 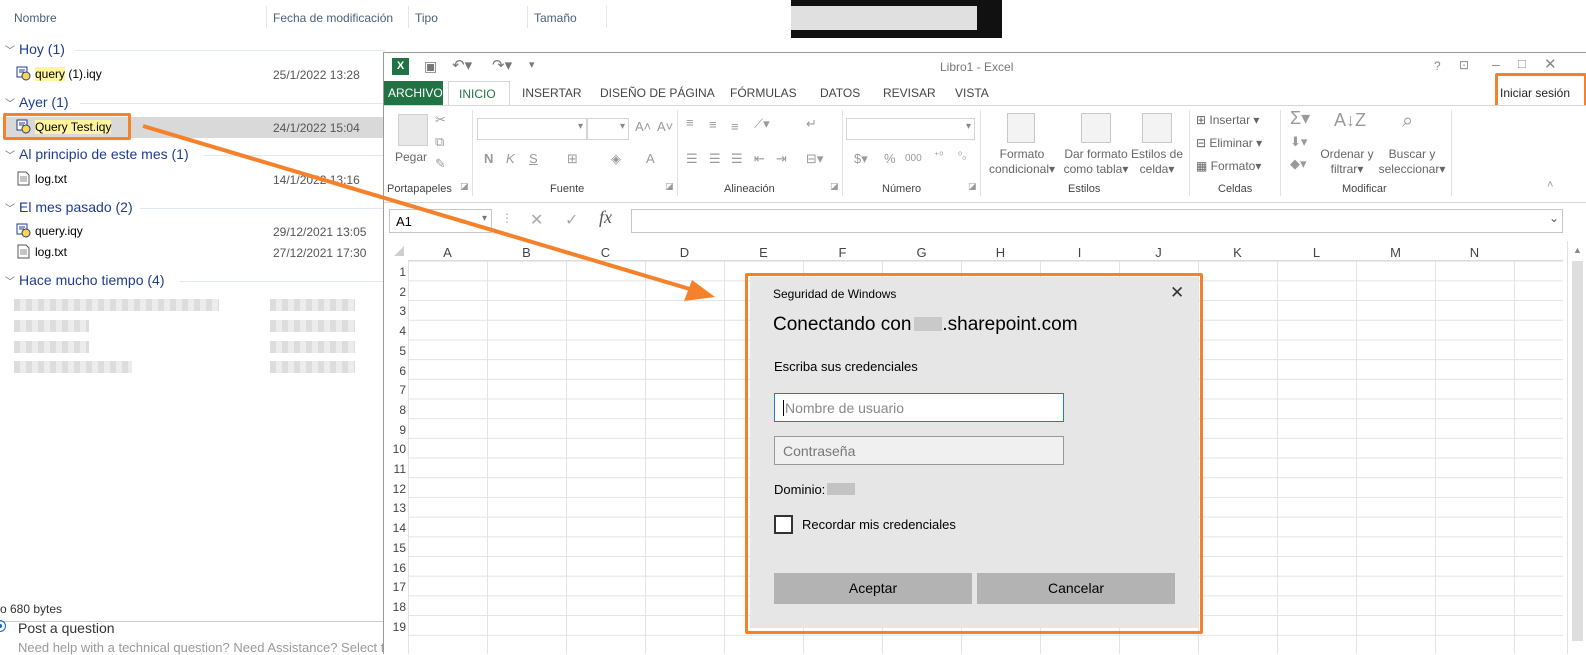 I want to click on blurred-tenant, so click(x=928, y=324).